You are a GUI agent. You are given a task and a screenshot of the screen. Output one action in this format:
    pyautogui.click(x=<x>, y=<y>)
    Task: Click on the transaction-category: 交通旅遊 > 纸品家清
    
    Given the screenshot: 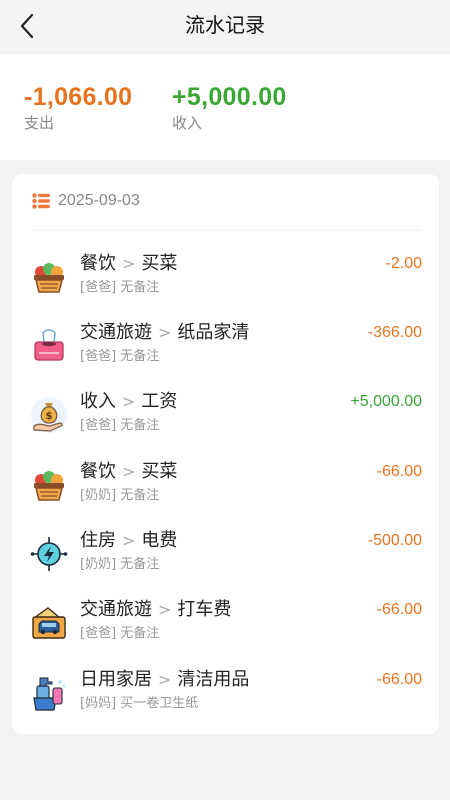 What is the action you would take?
    pyautogui.click(x=164, y=333)
    